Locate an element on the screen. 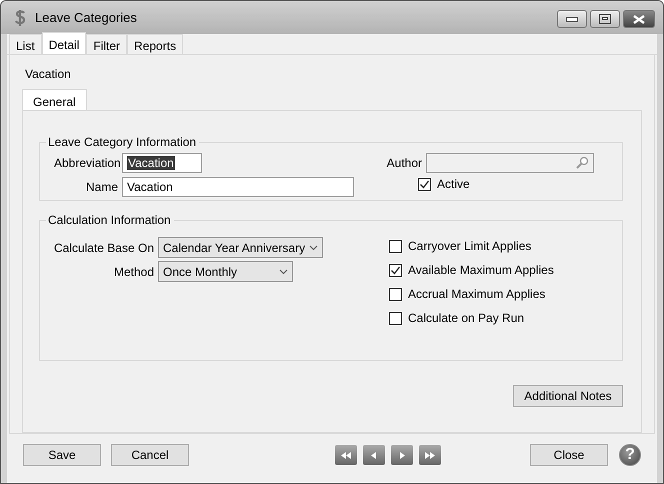  footer-button: Save is located at coordinates (62, 455).